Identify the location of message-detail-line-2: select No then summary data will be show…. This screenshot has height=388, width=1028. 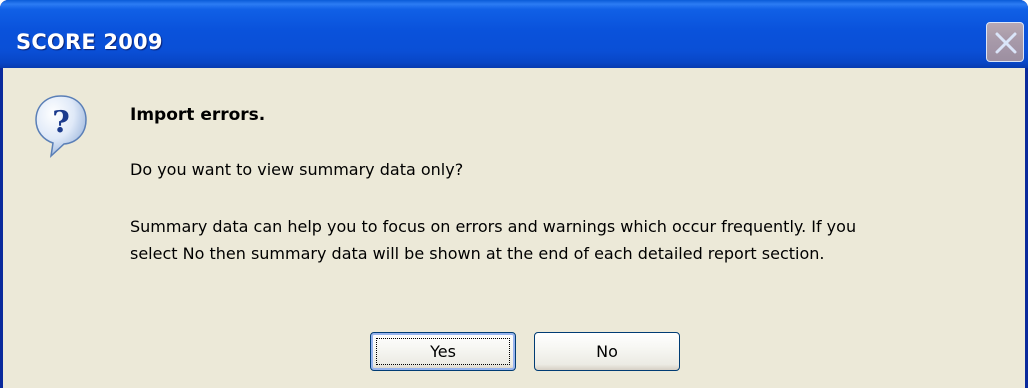
(477, 253).